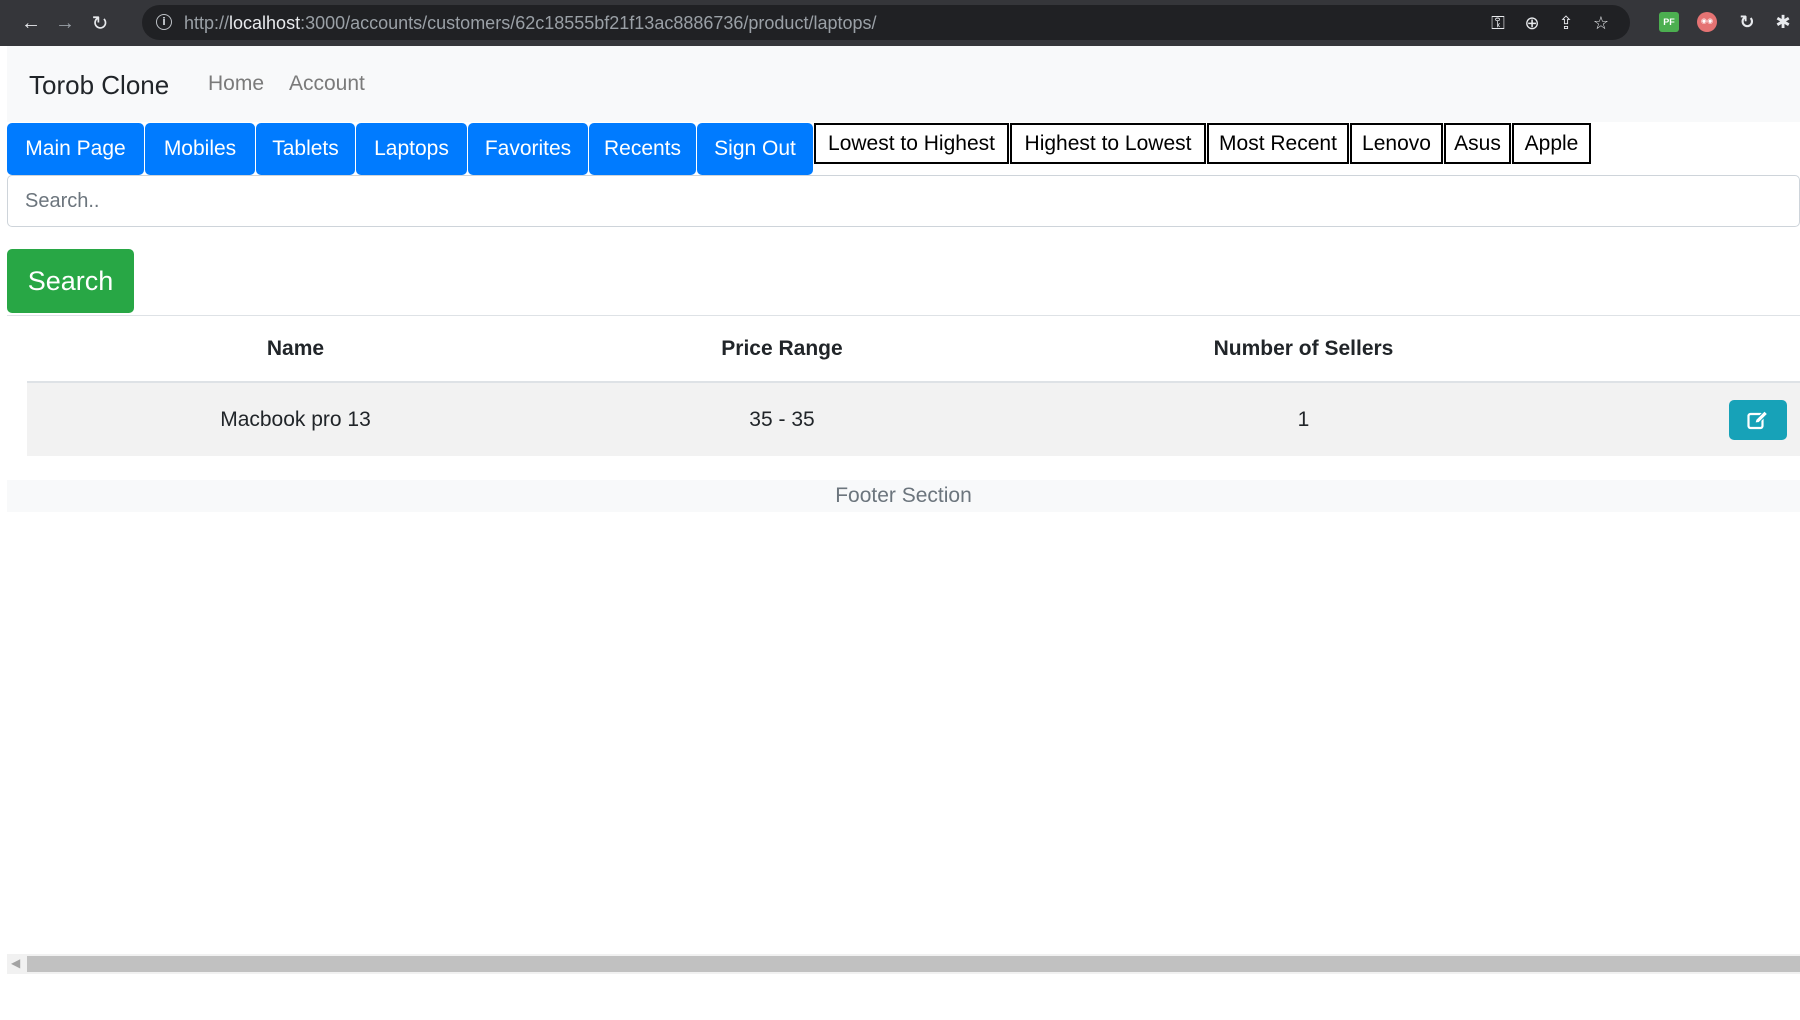  I want to click on brand-title: Torob Clone, so click(99, 85).